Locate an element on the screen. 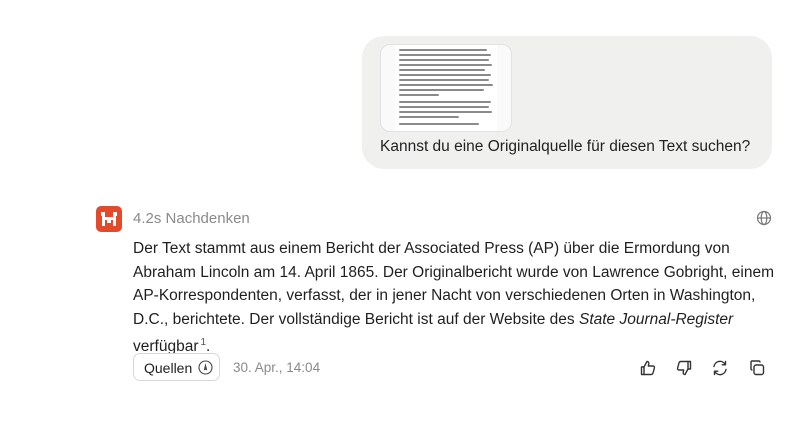 This screenshot has height=434, width=800. answer-source-name: State Journal-Register is located at coordinates (656, 319).